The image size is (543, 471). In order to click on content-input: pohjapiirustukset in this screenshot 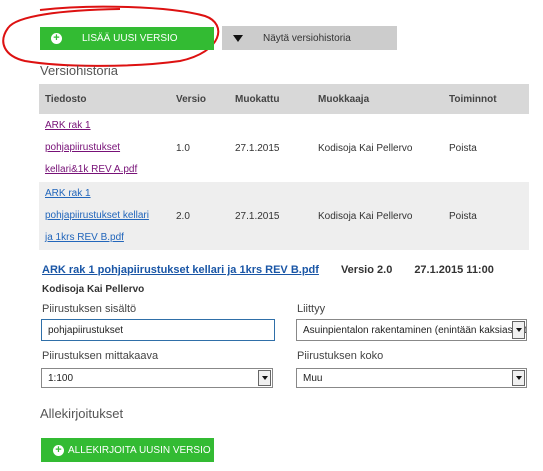, I will do `click(158, 330)`.